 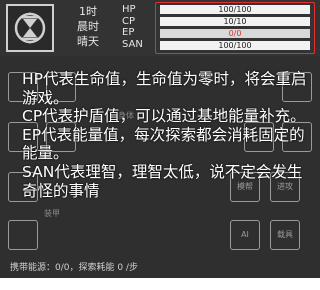 I want to click on cp-value: 10/10, so click(x=235, y=21).